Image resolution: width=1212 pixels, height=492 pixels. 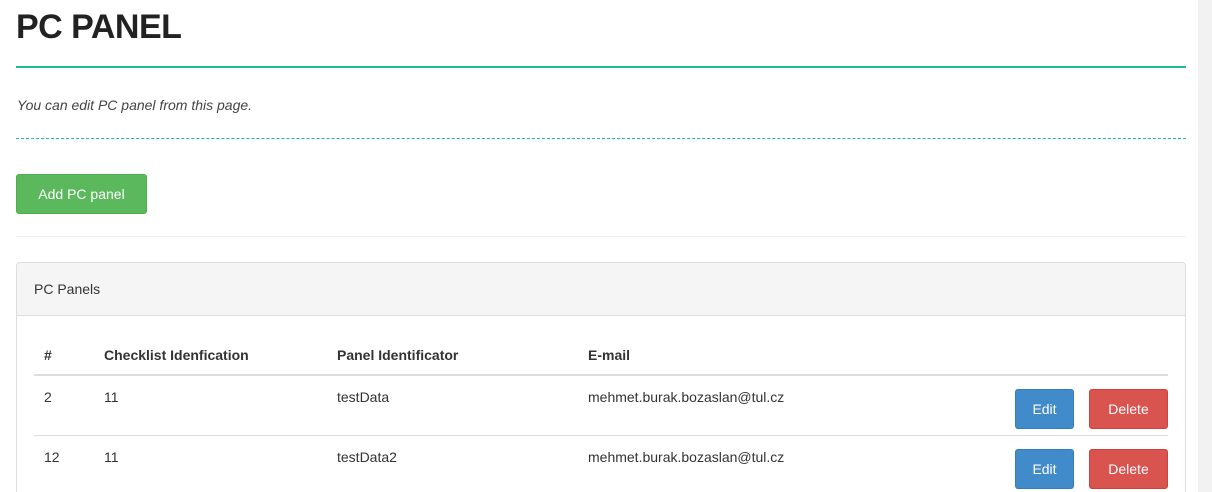 I want to click on column-header-checklist: Checklist Idenfication, so click(x=210, y=356).